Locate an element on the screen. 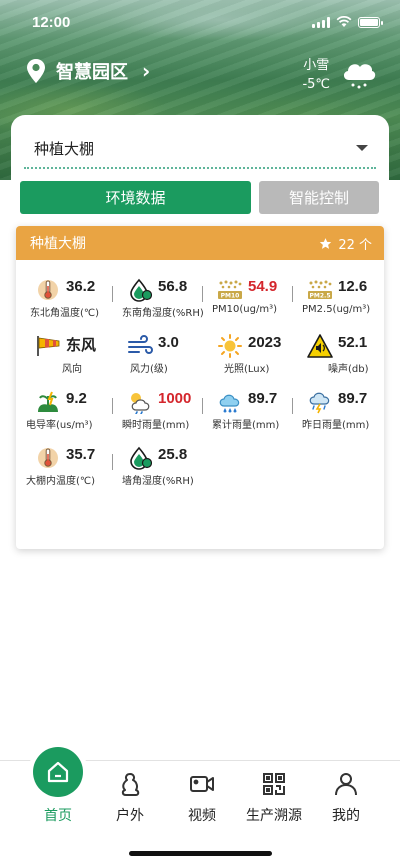  metric-value: 36.2 is located at coordinates (81, 286).